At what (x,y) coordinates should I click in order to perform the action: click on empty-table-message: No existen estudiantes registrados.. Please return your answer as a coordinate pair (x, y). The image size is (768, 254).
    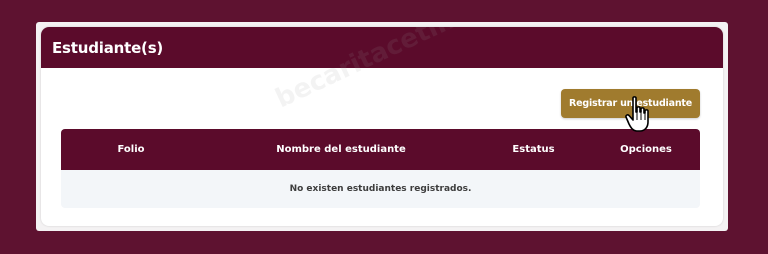
    Looking at the image, I should click on (380, 189).